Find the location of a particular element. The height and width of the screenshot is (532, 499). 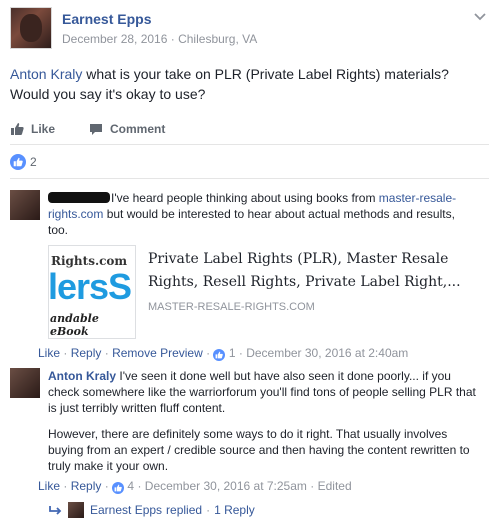

like-button: Like is located at coordinates (32, 129).